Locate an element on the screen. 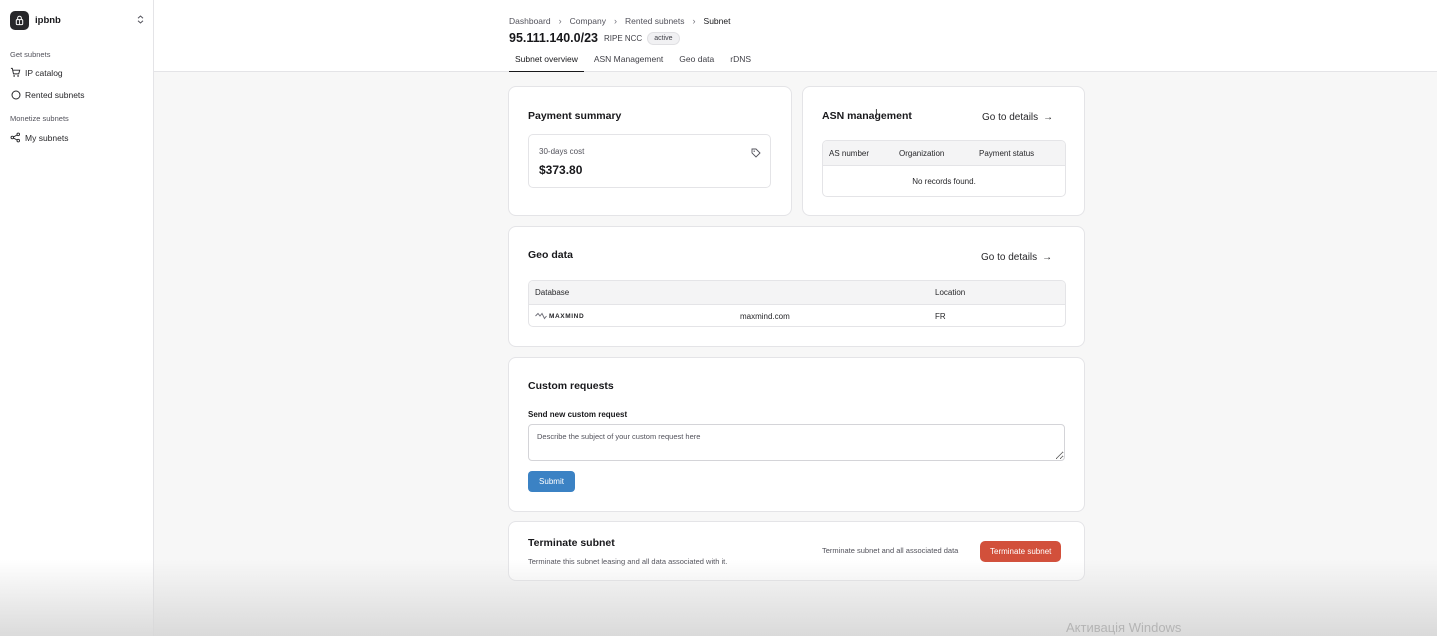  sidebar-item-label: Rented subnets is located at coordinates (55, 94).